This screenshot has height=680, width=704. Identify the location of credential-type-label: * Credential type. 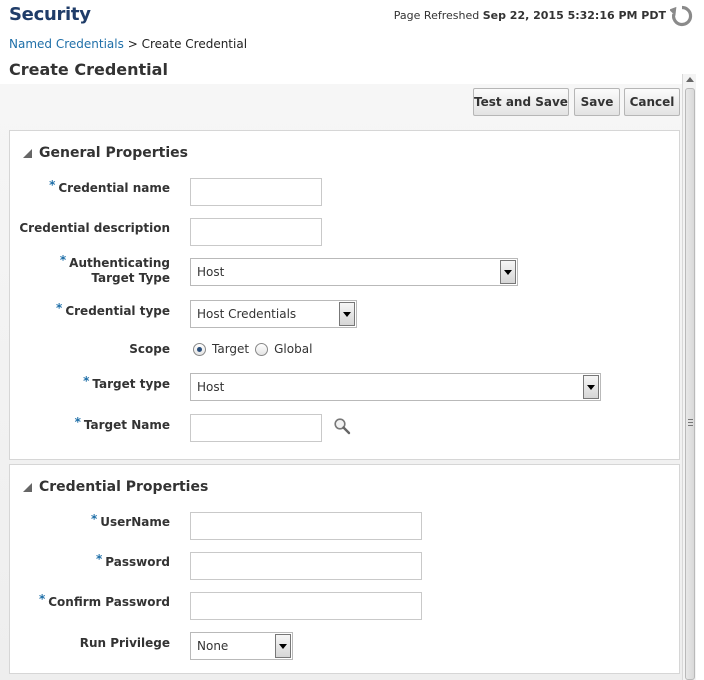
(113, 310).